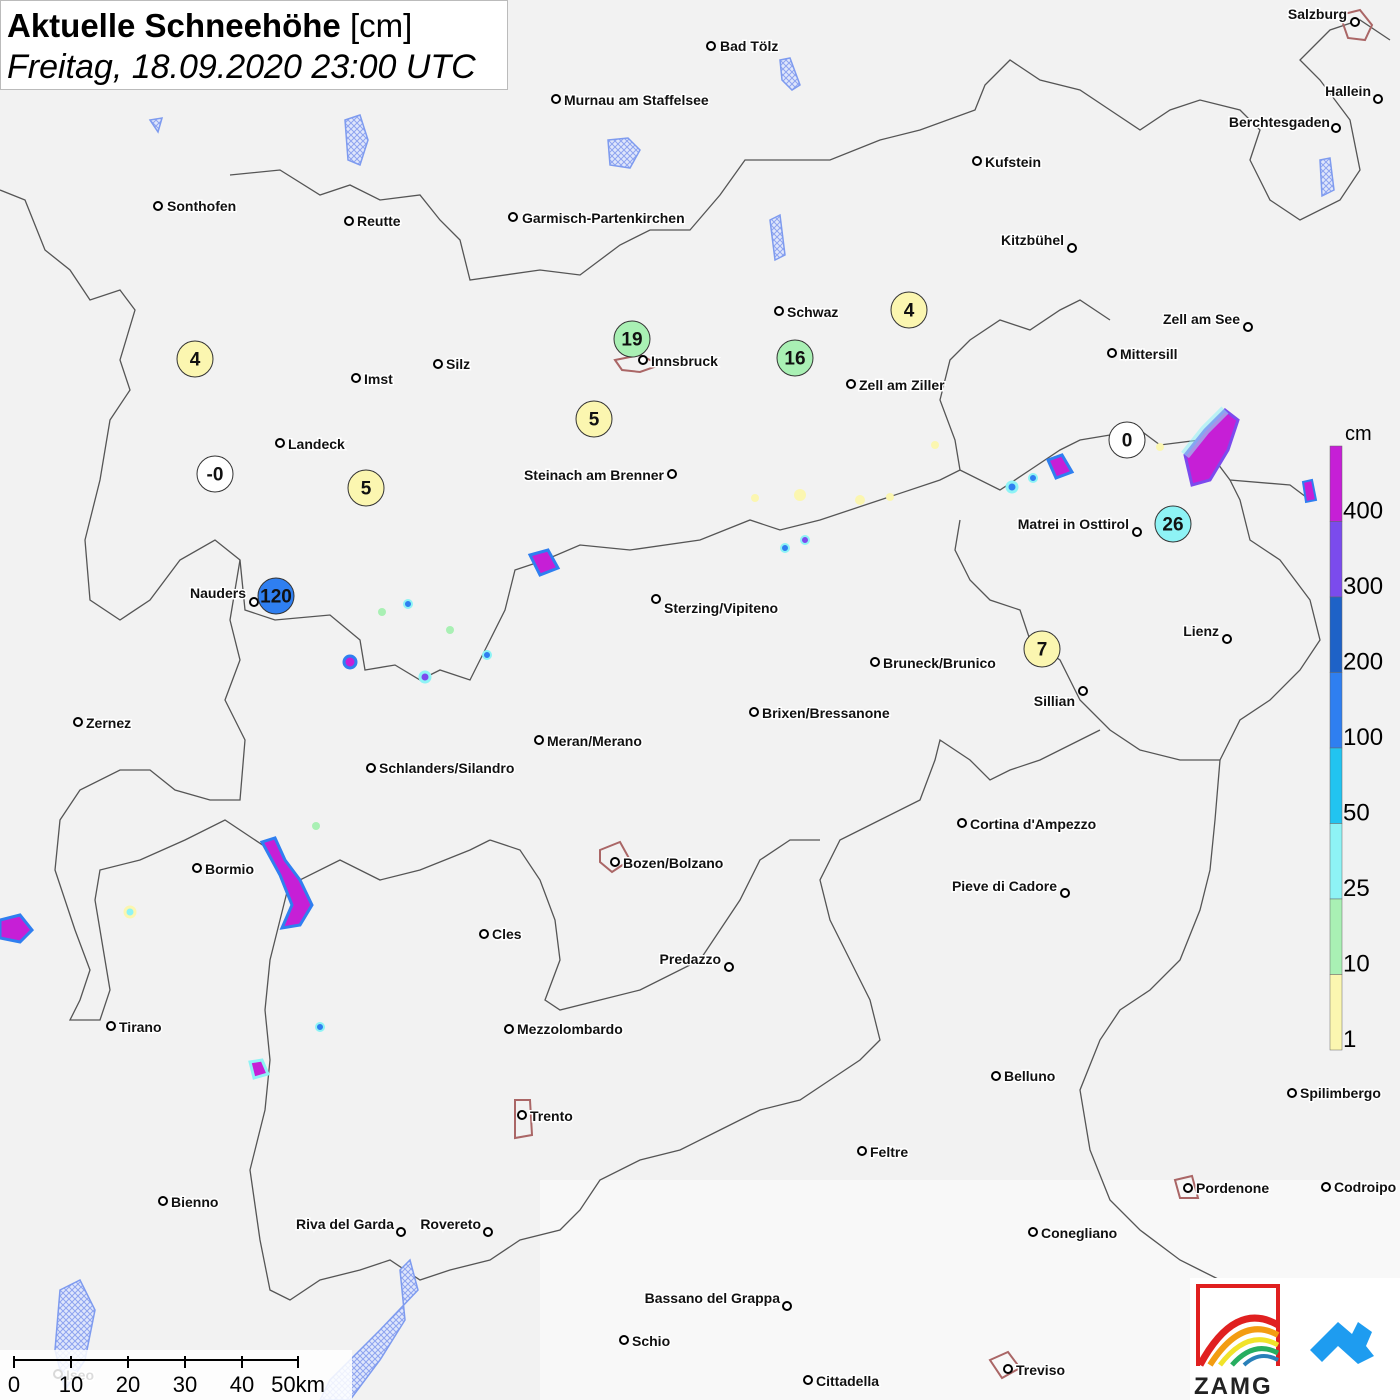  Describe the element at coordinates (812, 312) in the screenshot. I see `city-label: Schwaz` at that location.